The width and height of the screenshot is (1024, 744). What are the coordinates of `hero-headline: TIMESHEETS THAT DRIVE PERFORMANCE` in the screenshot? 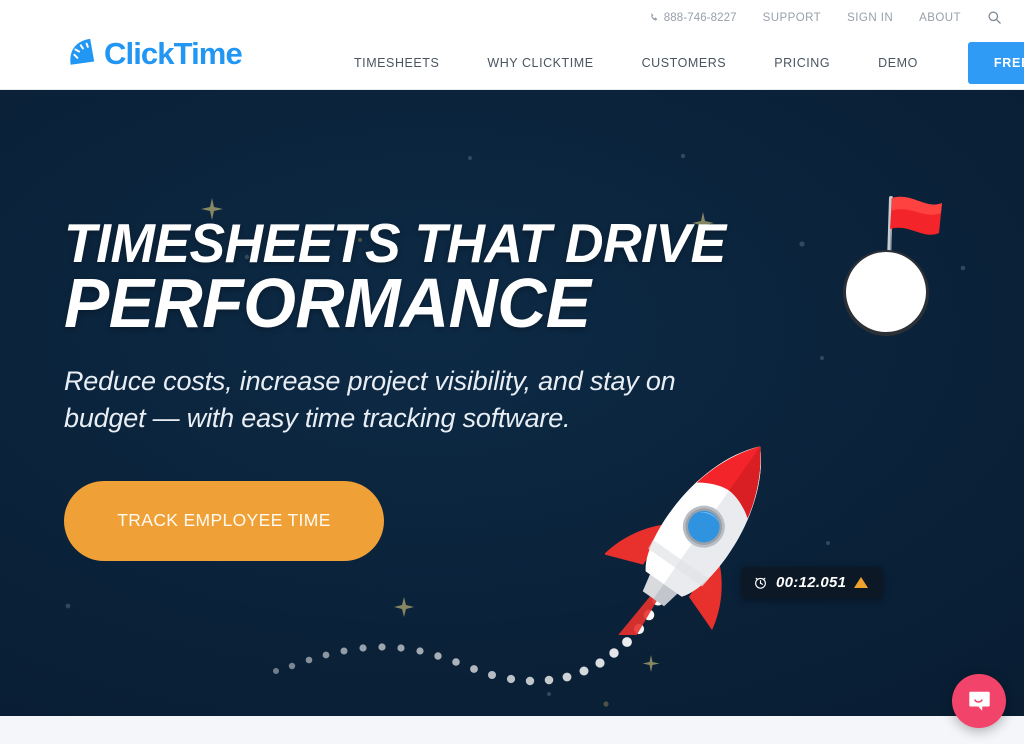 It's located at (414, 277).